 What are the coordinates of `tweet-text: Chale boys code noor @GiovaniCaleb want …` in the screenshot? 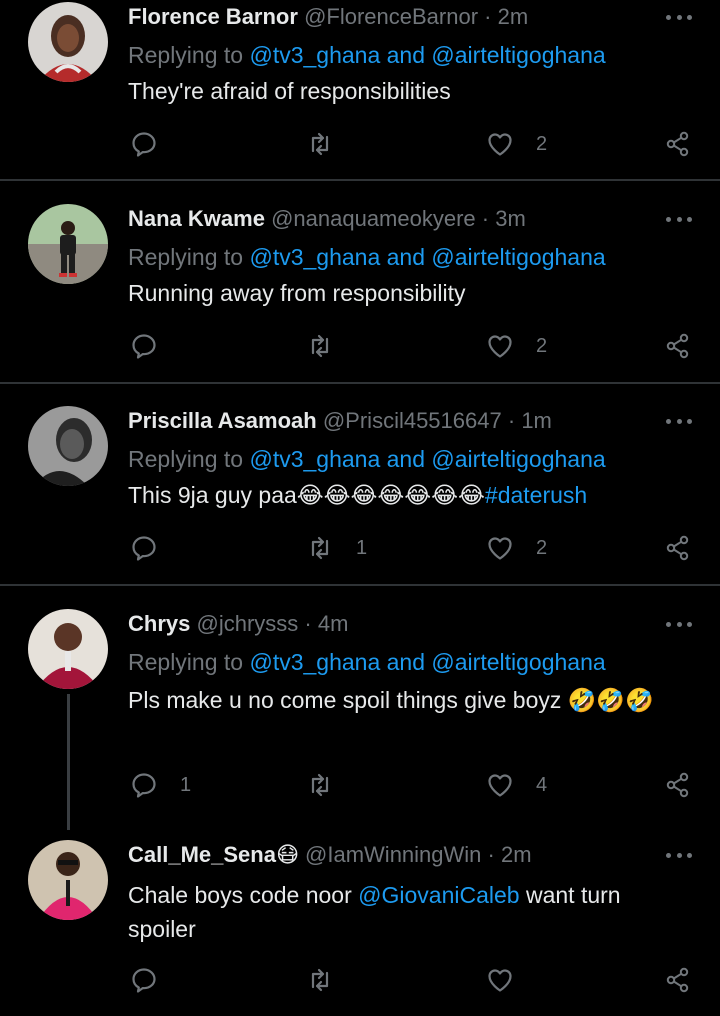 It's located at (398, 912).